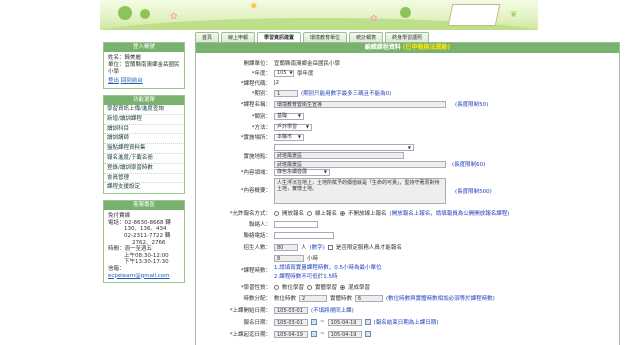  I want to click on method-label: *方法：, so click(261, 128).